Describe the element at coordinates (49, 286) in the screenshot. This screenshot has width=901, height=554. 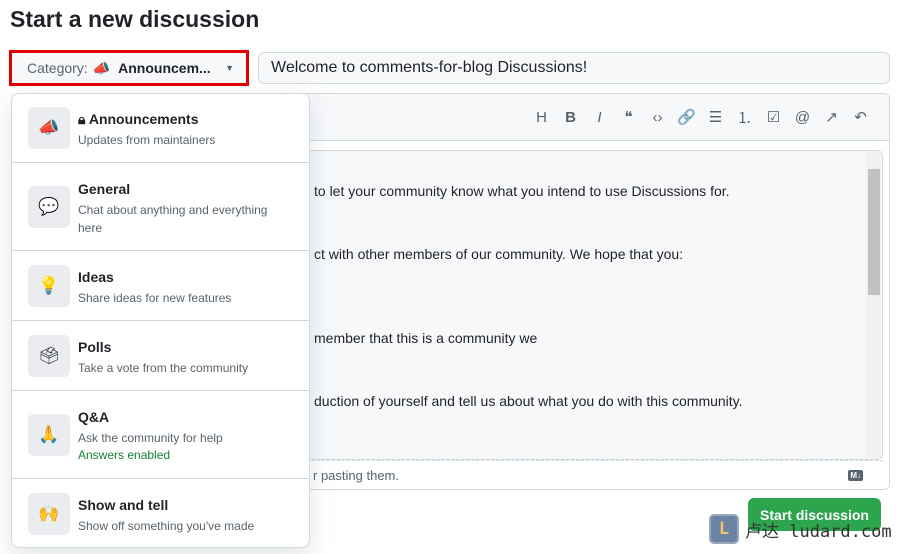
I see `light-bulb-icon: 💡` at that location.